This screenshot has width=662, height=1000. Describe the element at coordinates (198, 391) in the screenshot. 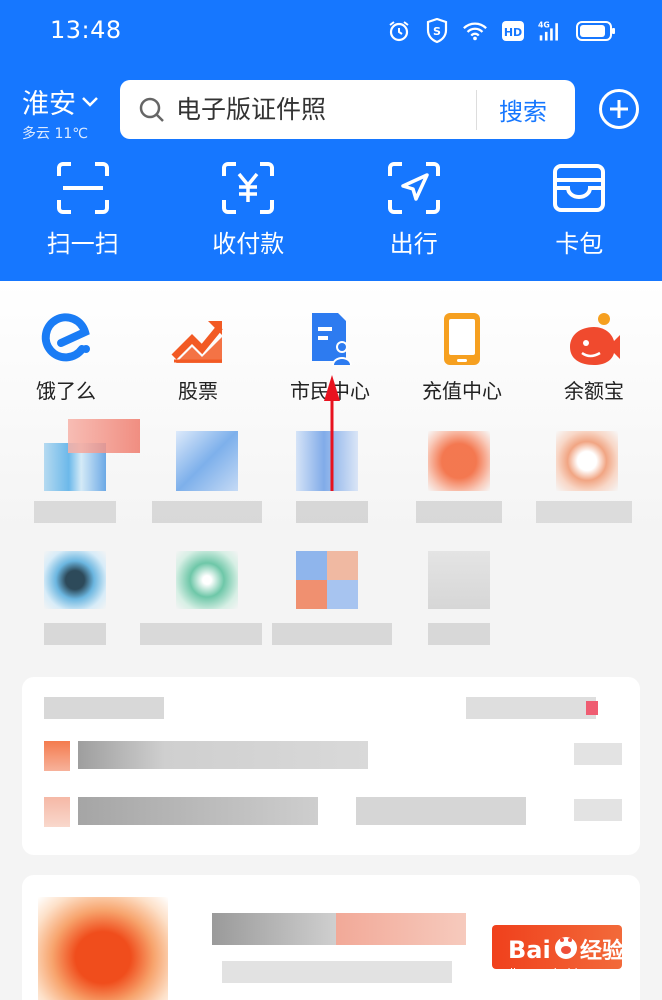

I see `app-label: 股票` at that location.